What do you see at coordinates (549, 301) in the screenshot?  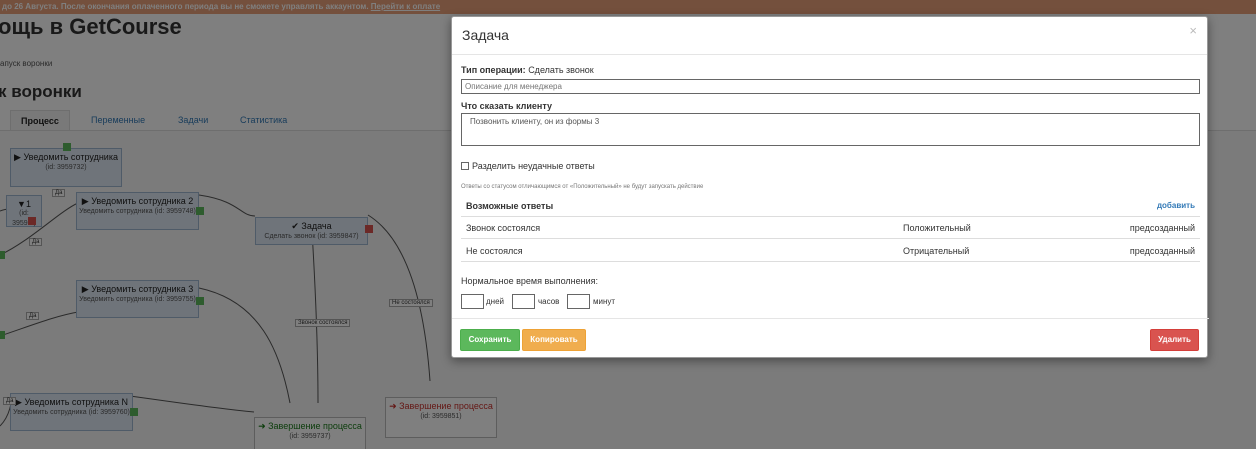 I see `hours-label: часов` at bounding box center [549, 301].